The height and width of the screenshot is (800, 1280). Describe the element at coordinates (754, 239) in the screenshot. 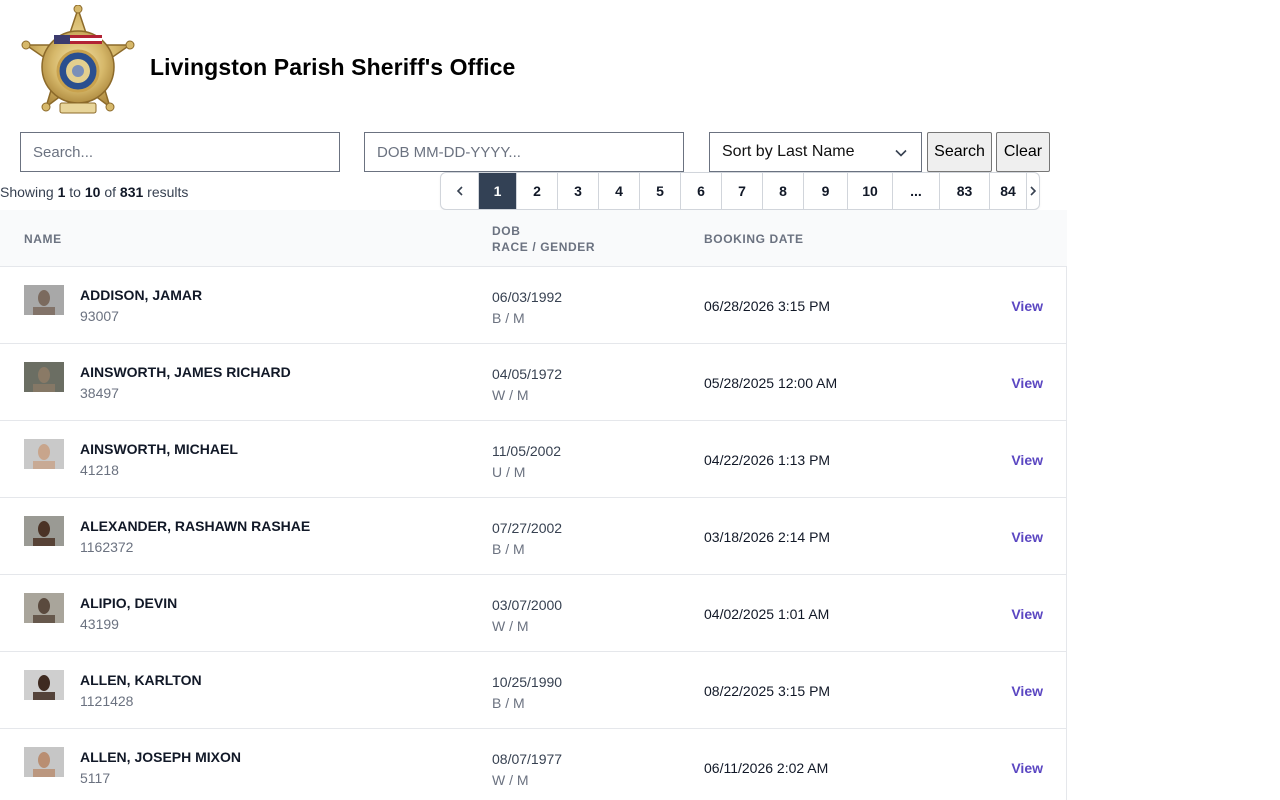

I see `column-header-booking-date: BOOKING DATE` at that location.